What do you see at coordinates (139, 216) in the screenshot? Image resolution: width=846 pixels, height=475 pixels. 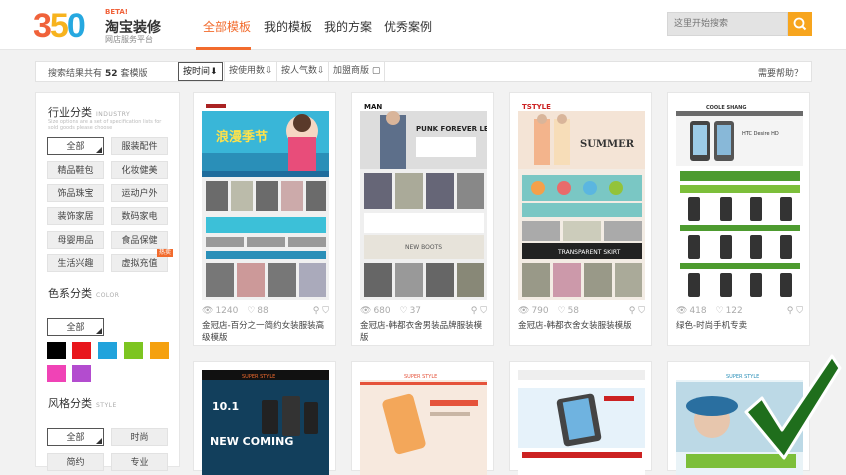 I see `industry-tag: 数码家电` at bounding box center [139, 216].